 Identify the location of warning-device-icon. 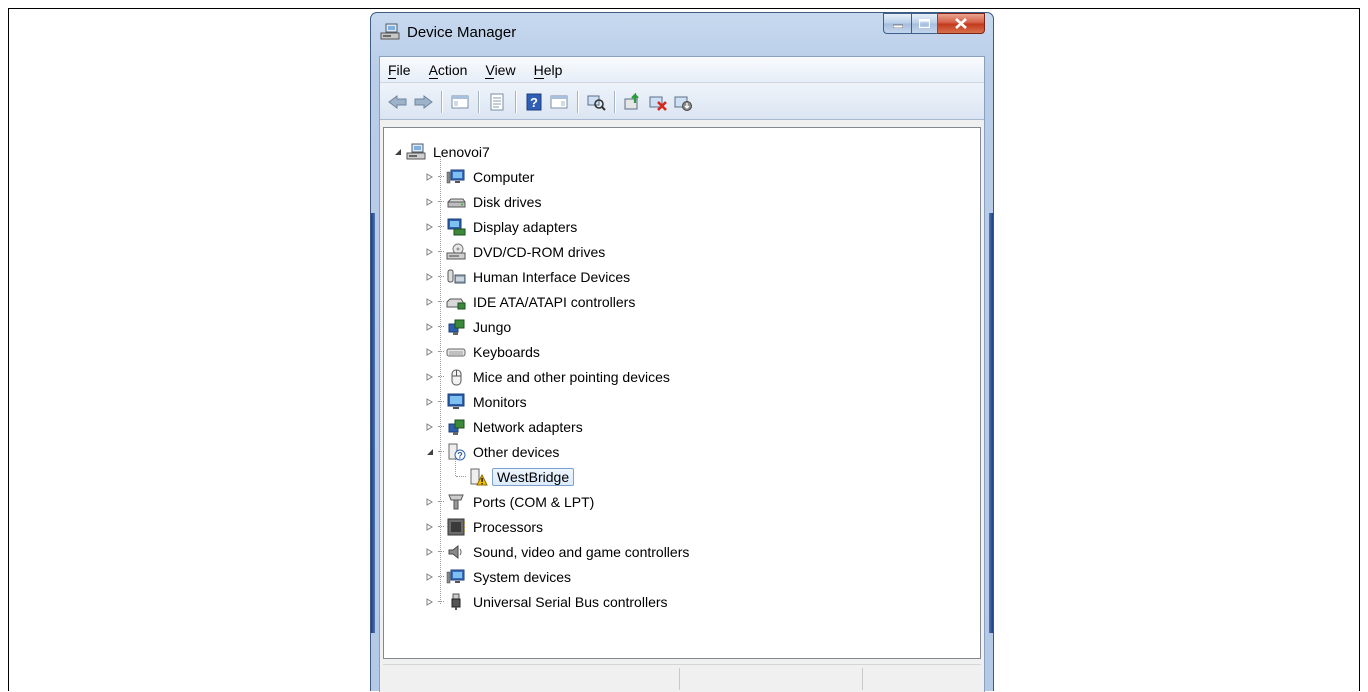
(478, 477).